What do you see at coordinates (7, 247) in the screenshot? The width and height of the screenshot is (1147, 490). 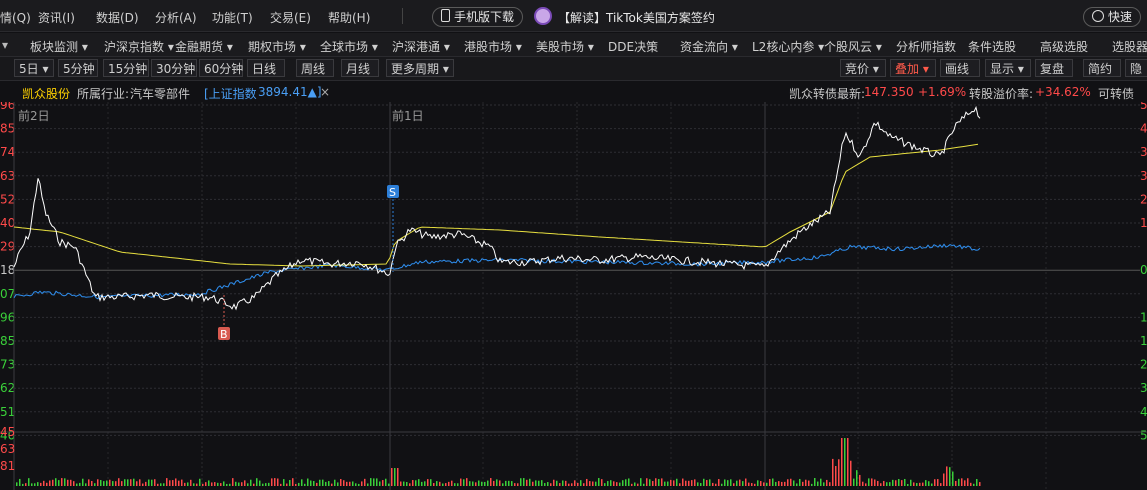 I see `y-tick-label: 29` at bounding box center [7, 247].